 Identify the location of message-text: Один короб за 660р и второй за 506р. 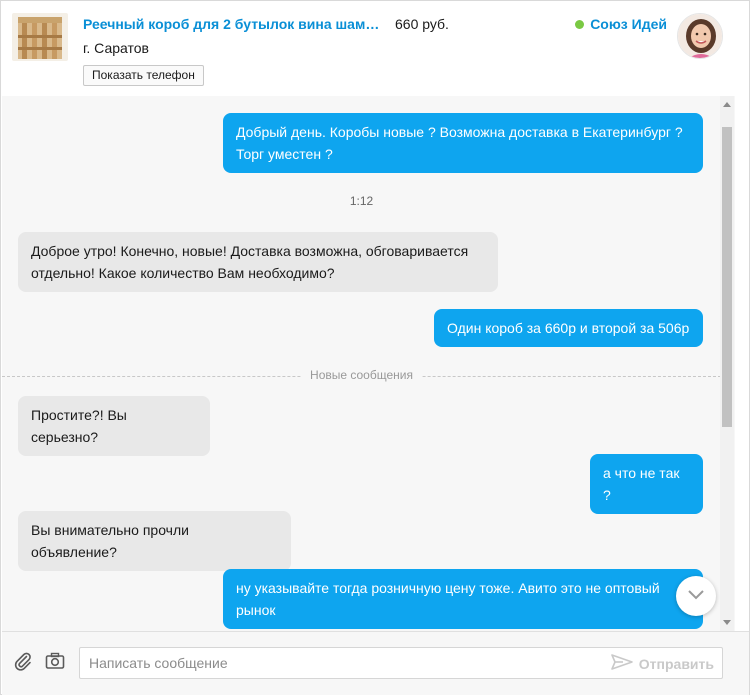
(568, 328).